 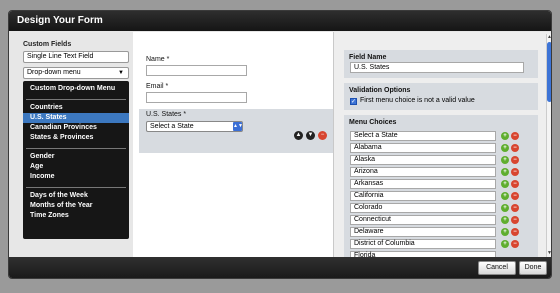 I want to click on menu-item-gender: Gender, so click(x=76, y=157).